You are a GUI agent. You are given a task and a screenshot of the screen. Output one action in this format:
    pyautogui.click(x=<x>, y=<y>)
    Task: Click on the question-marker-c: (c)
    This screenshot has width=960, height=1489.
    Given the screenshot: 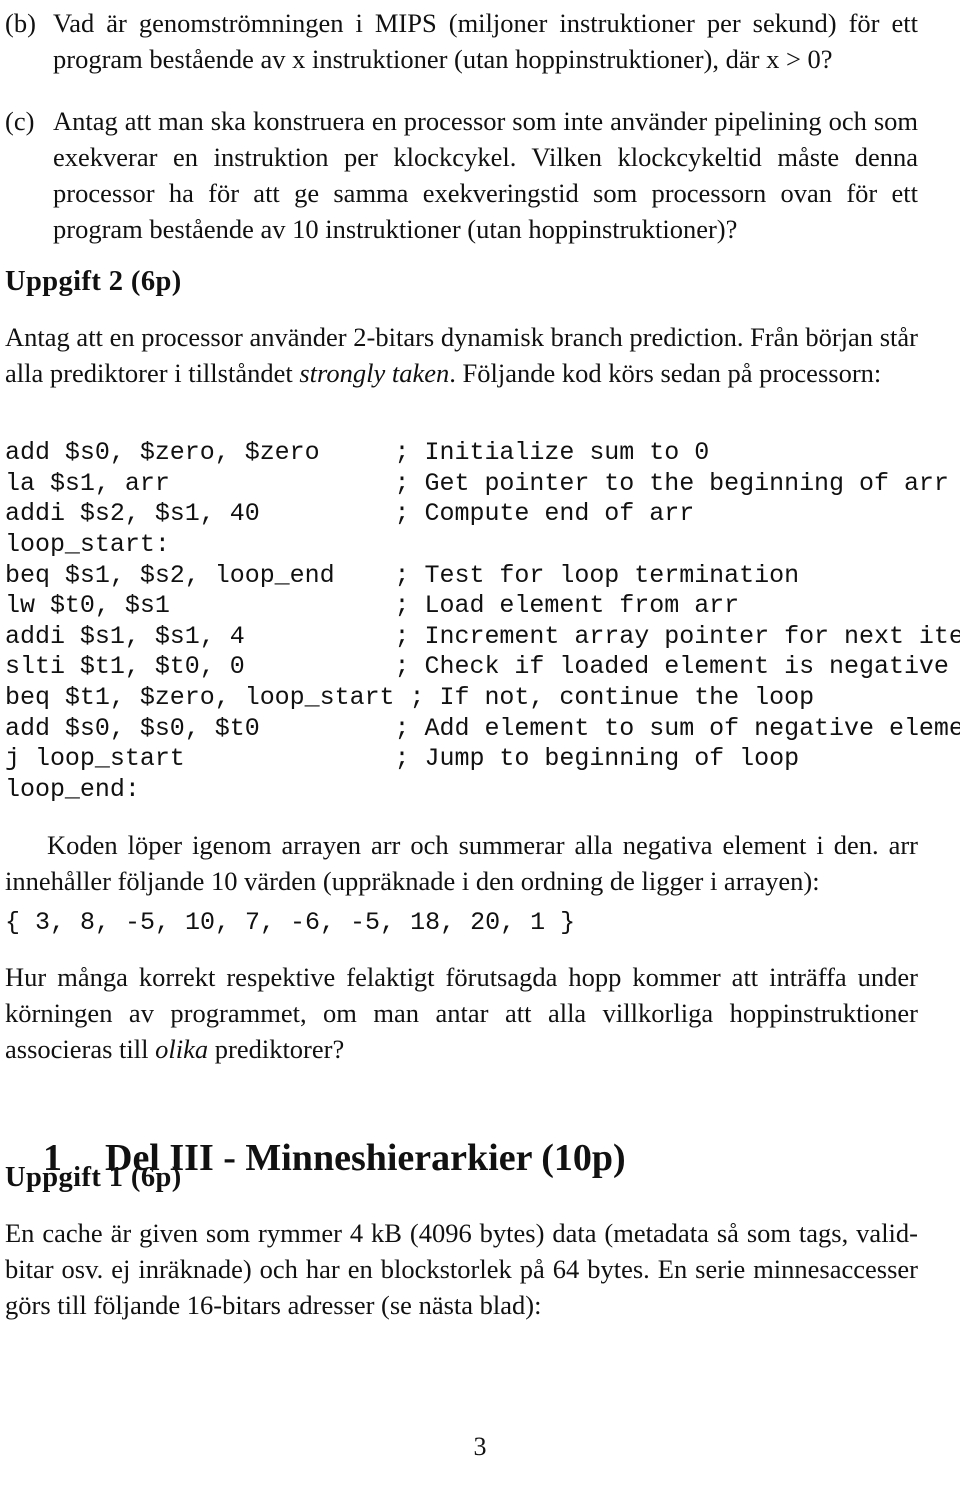 What is the action you would take?
    pyautogui.click(x=20, y=120)
    